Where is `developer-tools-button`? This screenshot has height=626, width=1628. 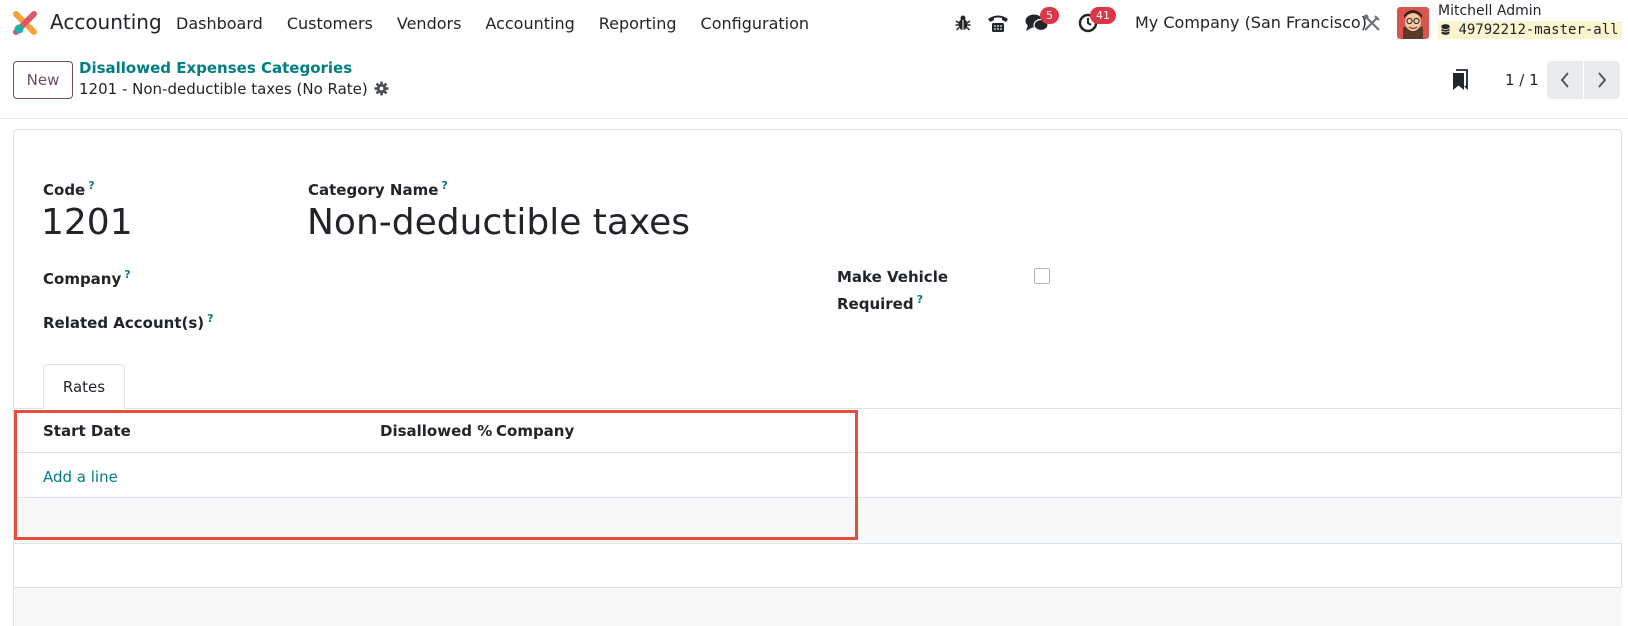
developer-tools-button is located at coordinates (1372, 23).